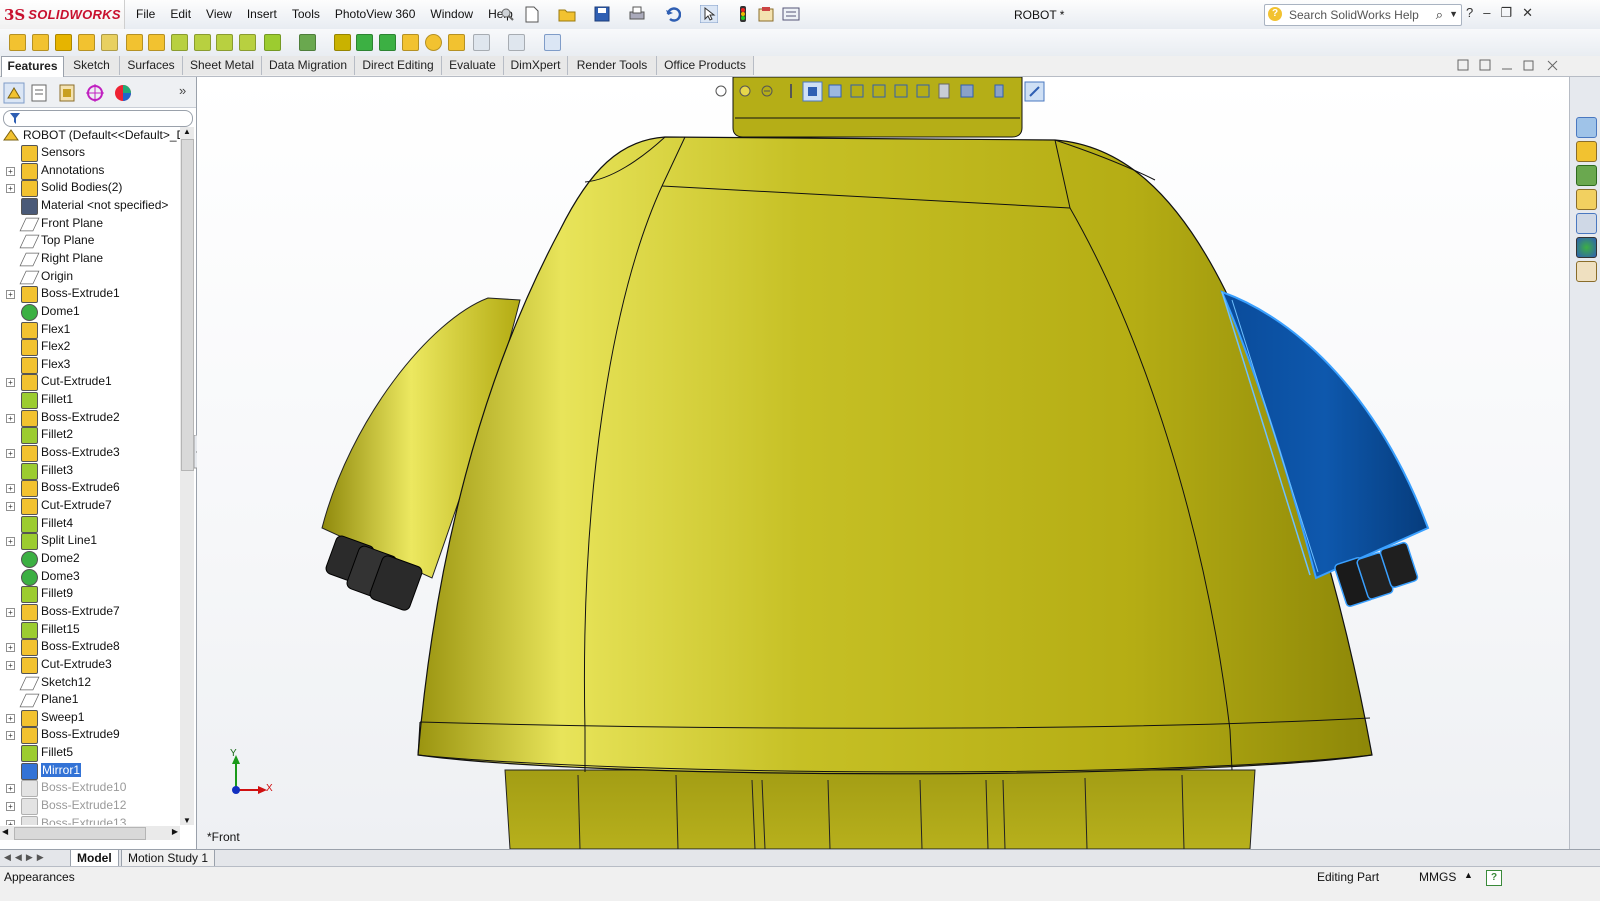 The height and width of the screenshot is (901, 1600). Describe the element at coordinates (90, 471) in the screenshot. I see `tree-item: Fillet3` at that location.